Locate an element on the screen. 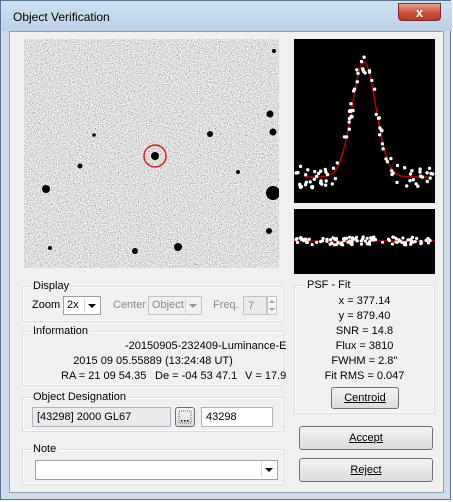  reject-button: Reject is located at coordinates (366, 470).